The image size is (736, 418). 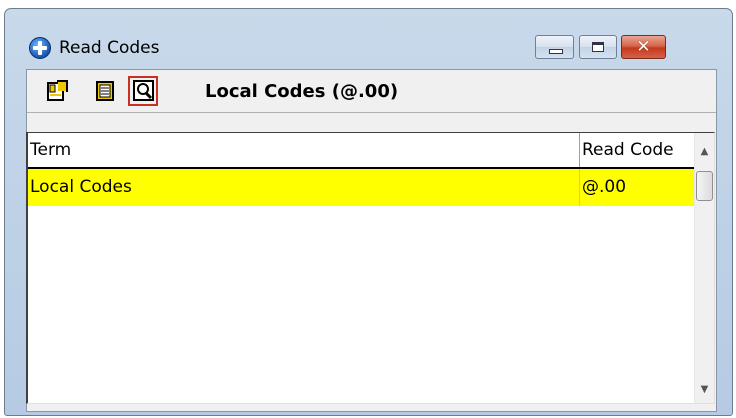 I want to click on search-button, so click(x=143, y=91).